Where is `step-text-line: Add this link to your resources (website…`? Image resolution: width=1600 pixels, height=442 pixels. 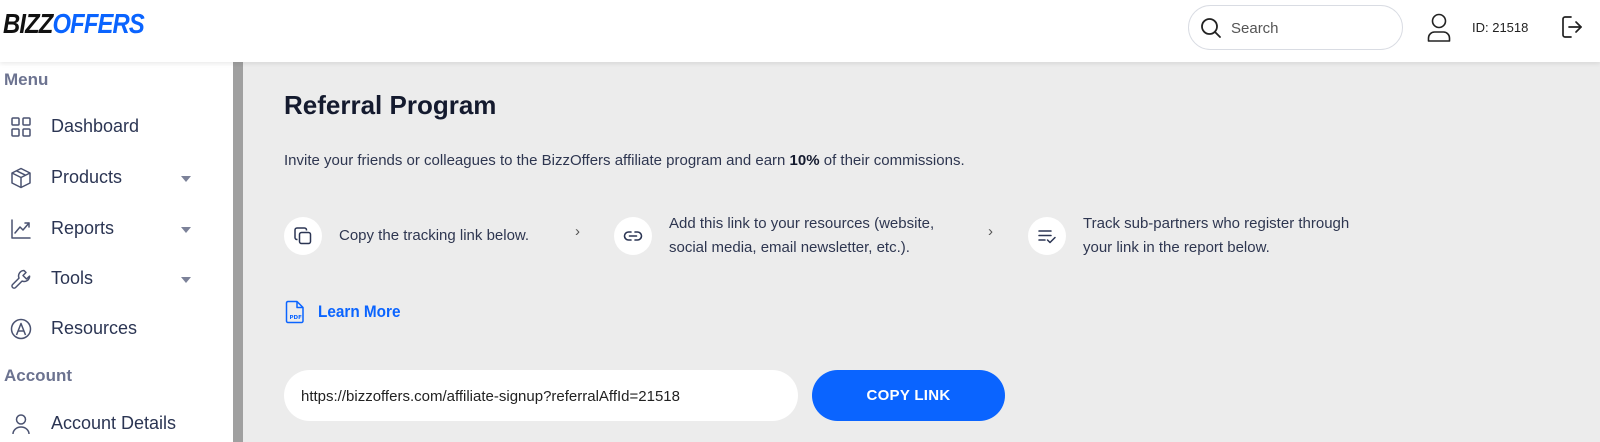 step-text-line: Add this link to your resources (website… is located at coordinates (802, 223).